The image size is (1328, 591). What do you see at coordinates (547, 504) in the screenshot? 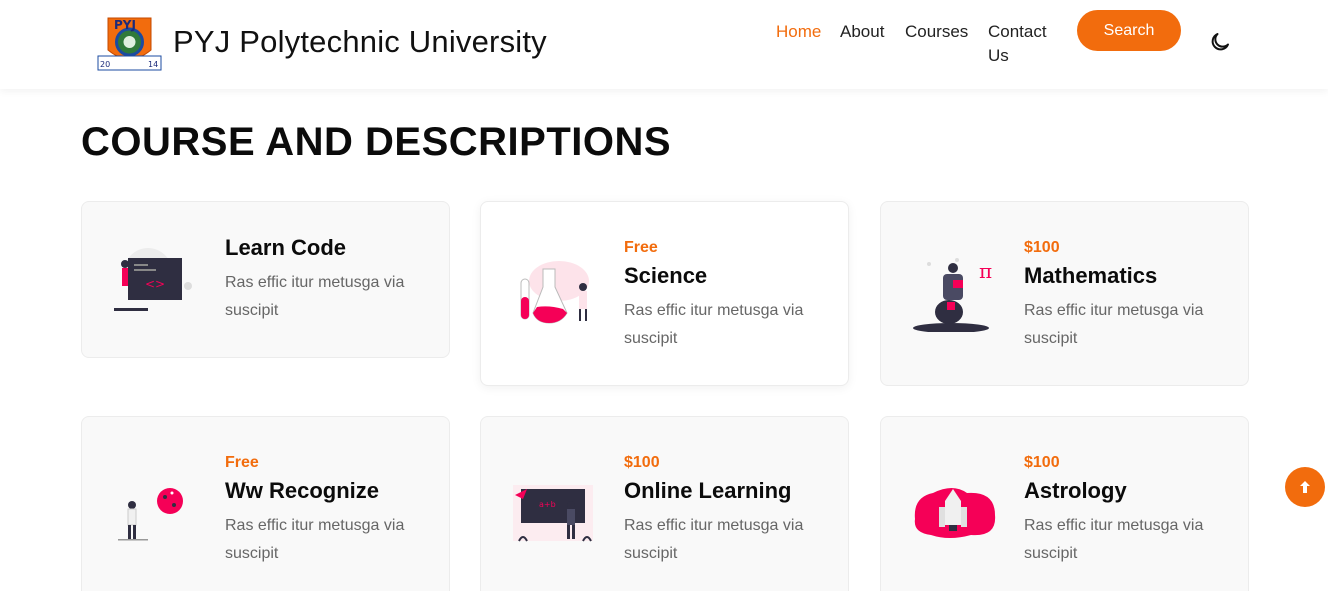
I see `svg-text: a+b` at bounding box center [547, 504].